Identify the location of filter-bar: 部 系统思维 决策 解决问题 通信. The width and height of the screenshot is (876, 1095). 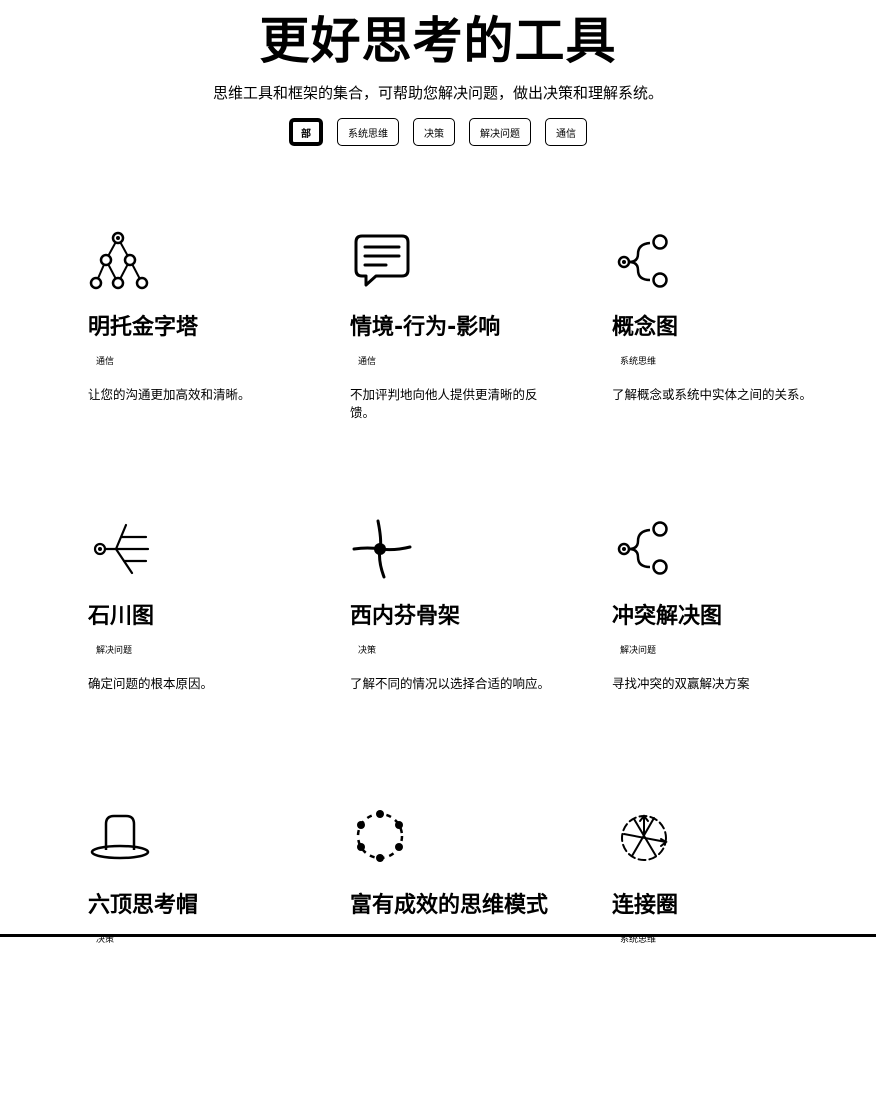
(438, 132).